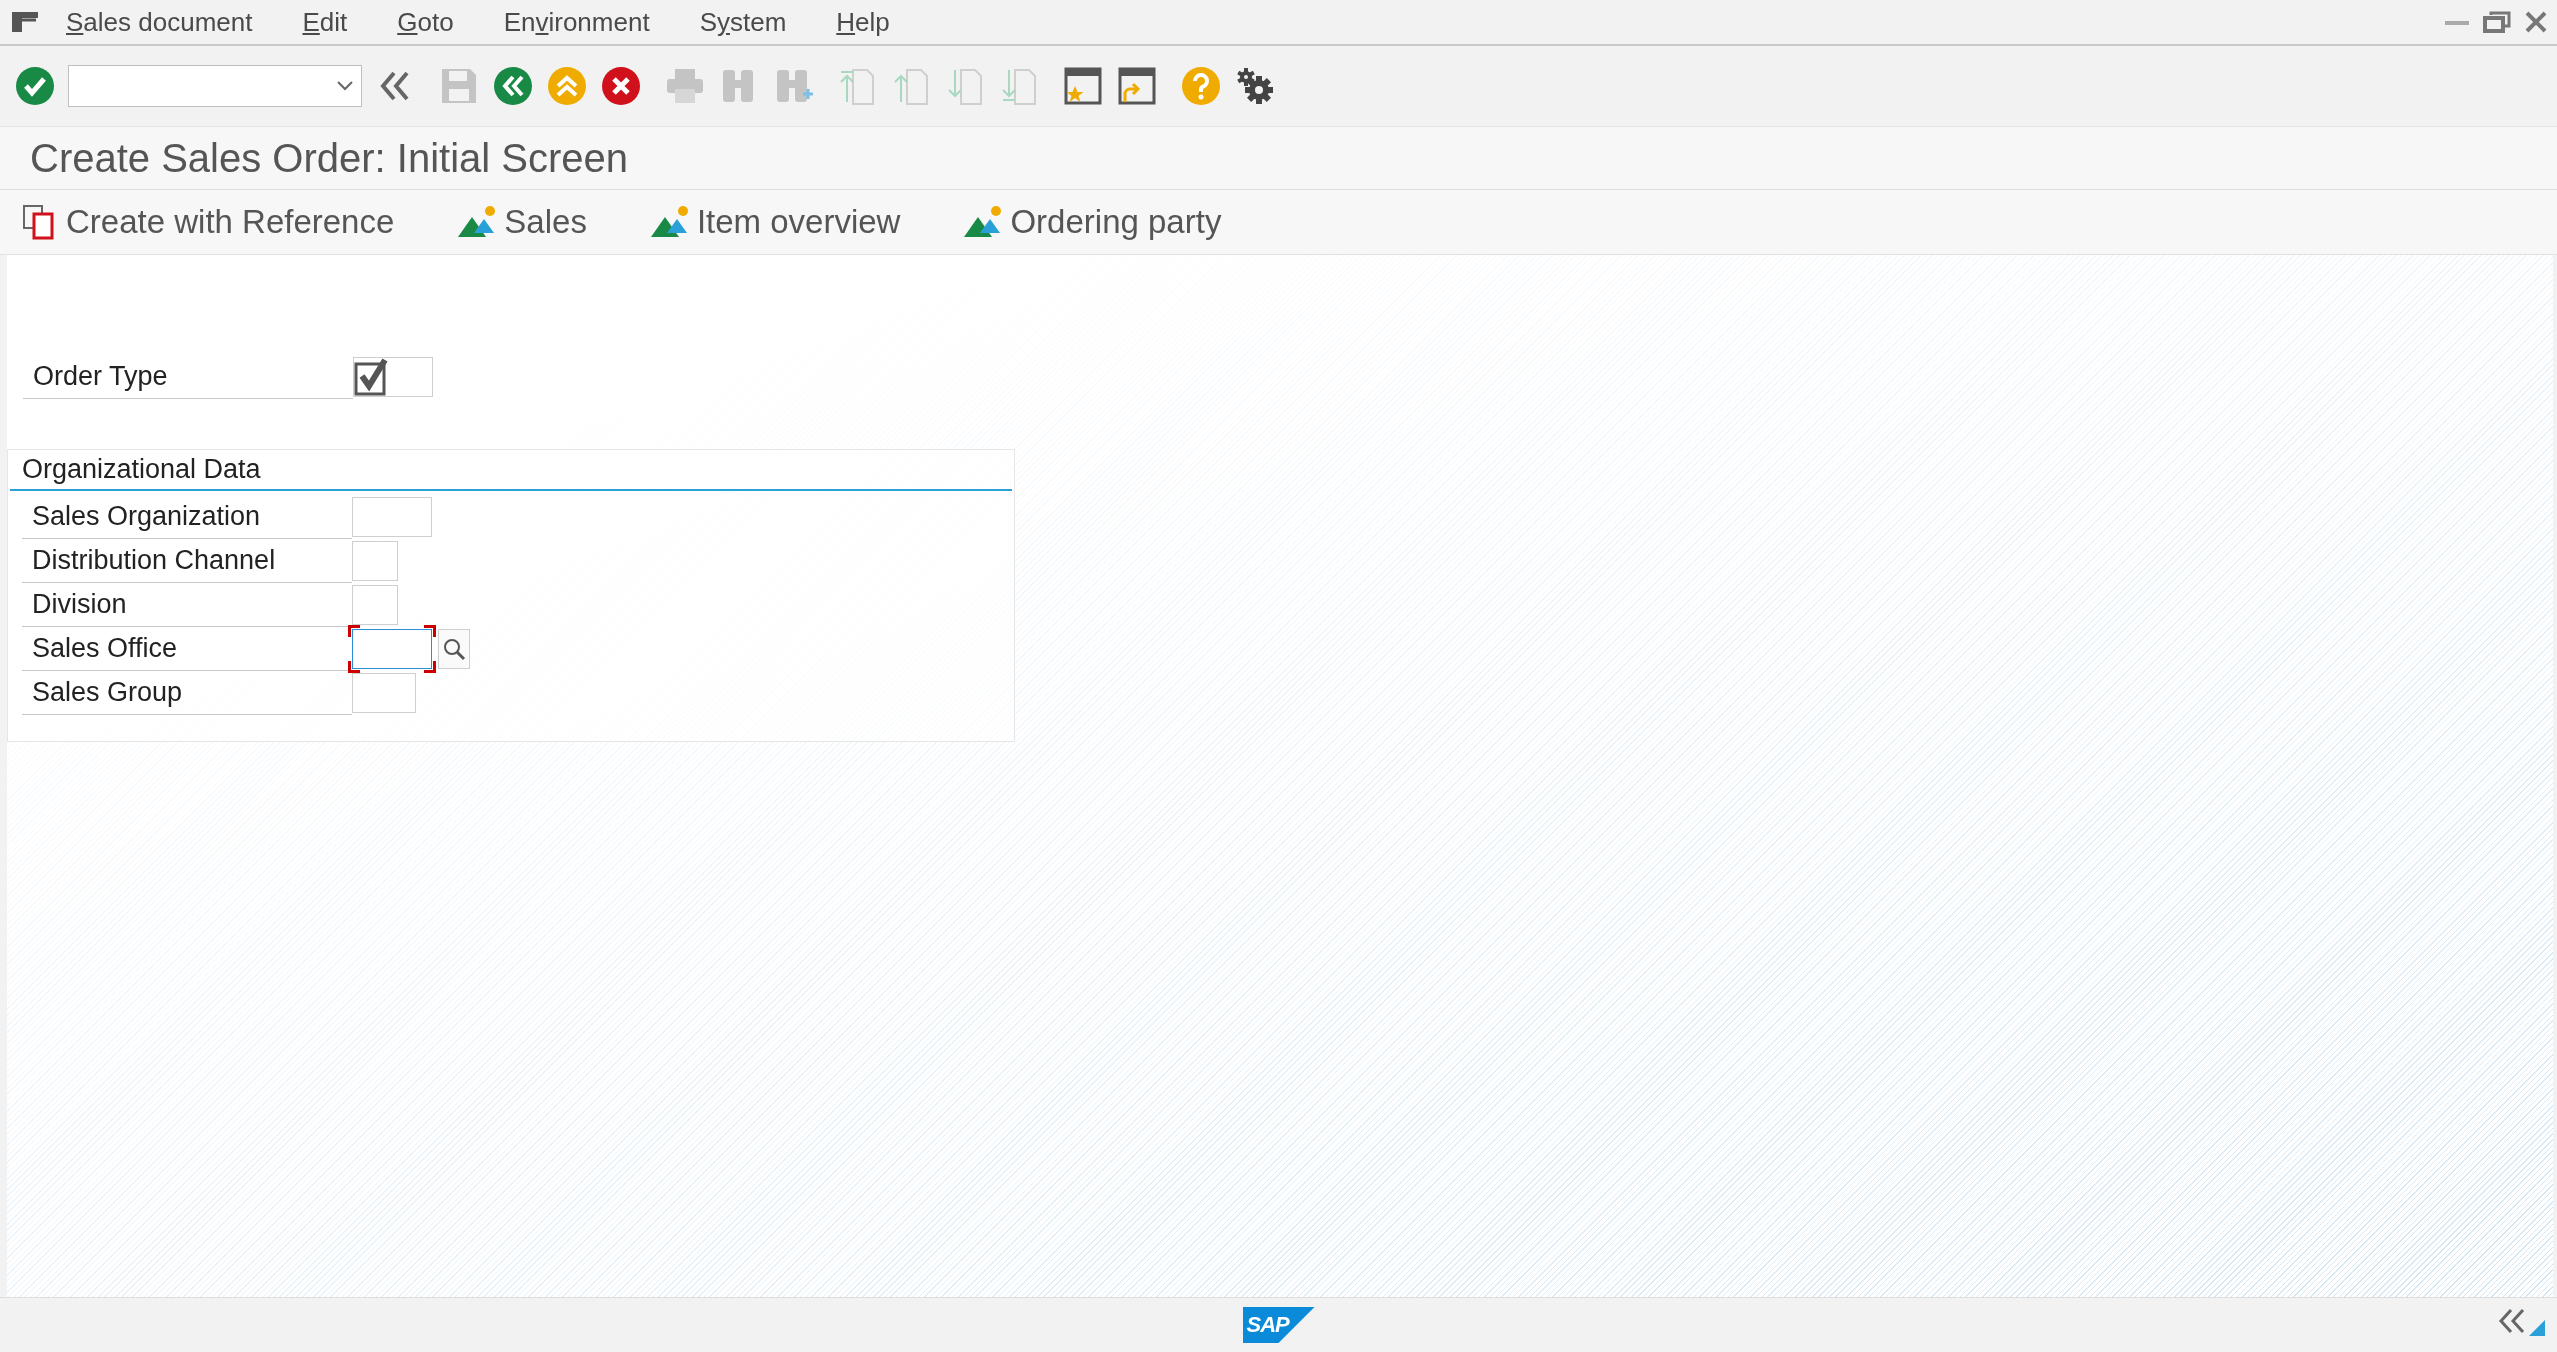 This screenshot has height=1352, width=2557. What do you see at coordinates (513, 86) in the screenshot?
I see `back-icon` at bounding box center [513, 86].